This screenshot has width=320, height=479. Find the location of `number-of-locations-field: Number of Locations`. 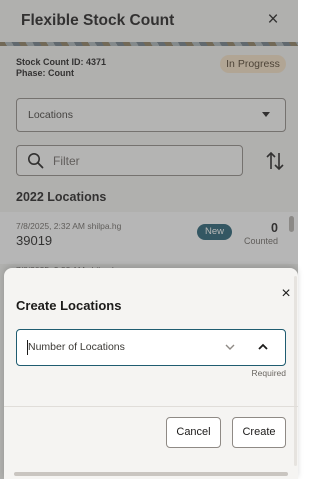

number-of-locations-field: Number of Locations is located at coordinates (151, 347).